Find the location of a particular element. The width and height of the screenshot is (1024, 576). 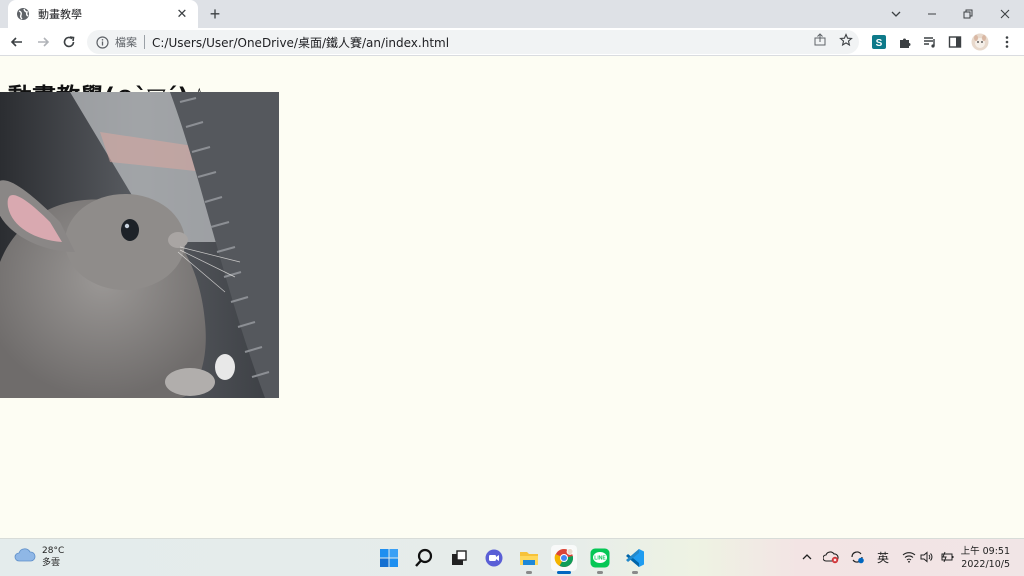

onedrive-error-icon is located at coordinates (831, 557).